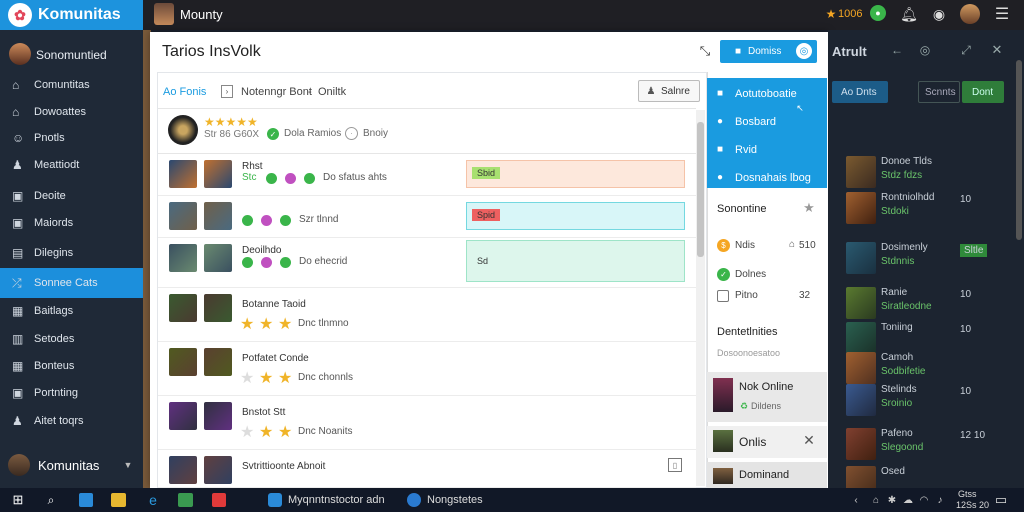  What do you see at coordinates (902, 447) in the screenshot?
I see `bg-item-sub: Slegoond` at bounding box center [902, 447].